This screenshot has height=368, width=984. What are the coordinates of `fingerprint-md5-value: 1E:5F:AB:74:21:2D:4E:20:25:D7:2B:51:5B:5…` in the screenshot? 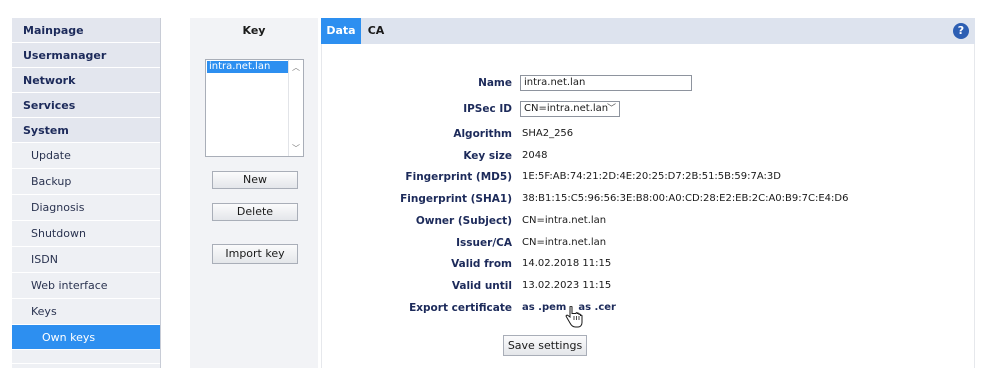 It's located at (651, 176).